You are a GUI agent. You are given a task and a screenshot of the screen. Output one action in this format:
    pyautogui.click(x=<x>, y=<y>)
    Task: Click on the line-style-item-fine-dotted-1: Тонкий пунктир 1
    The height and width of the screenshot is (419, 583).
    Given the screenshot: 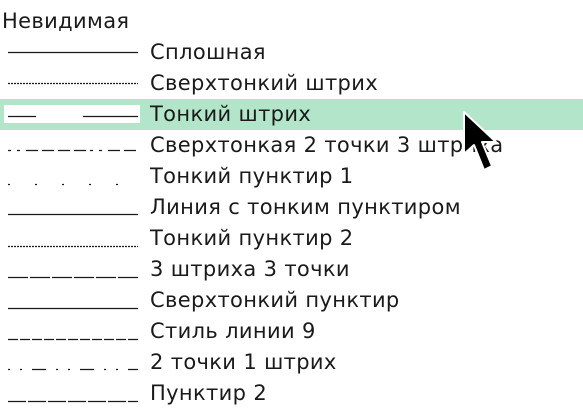 What is the action you would take?
    pyautogui.click(x=291, y=176)
    